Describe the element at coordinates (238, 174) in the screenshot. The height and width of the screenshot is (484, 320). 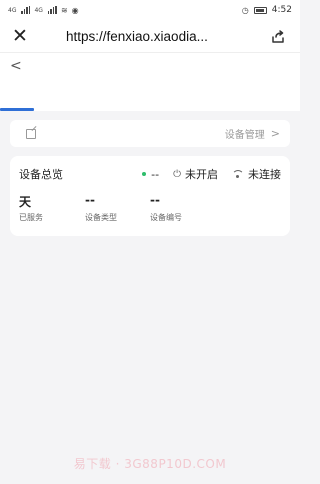
I see `wifi-icon` at that location.